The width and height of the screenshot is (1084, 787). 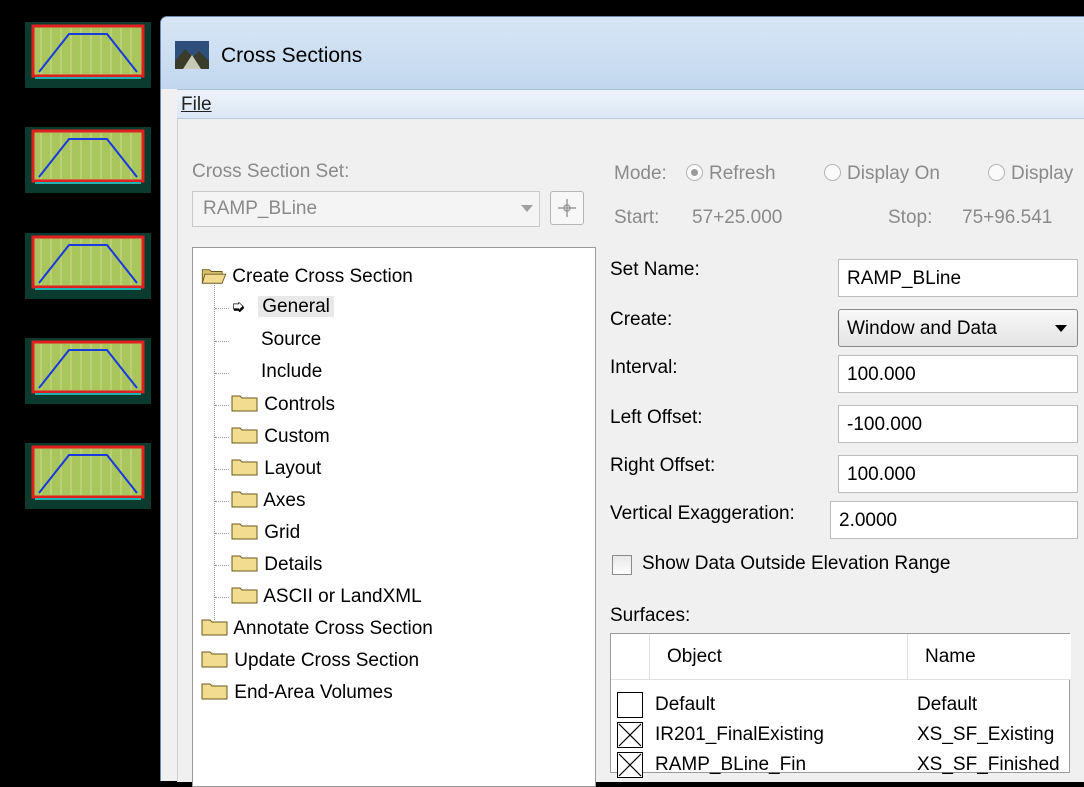 I want to click on tree-item-source: Source, so click(x=291, y=340).